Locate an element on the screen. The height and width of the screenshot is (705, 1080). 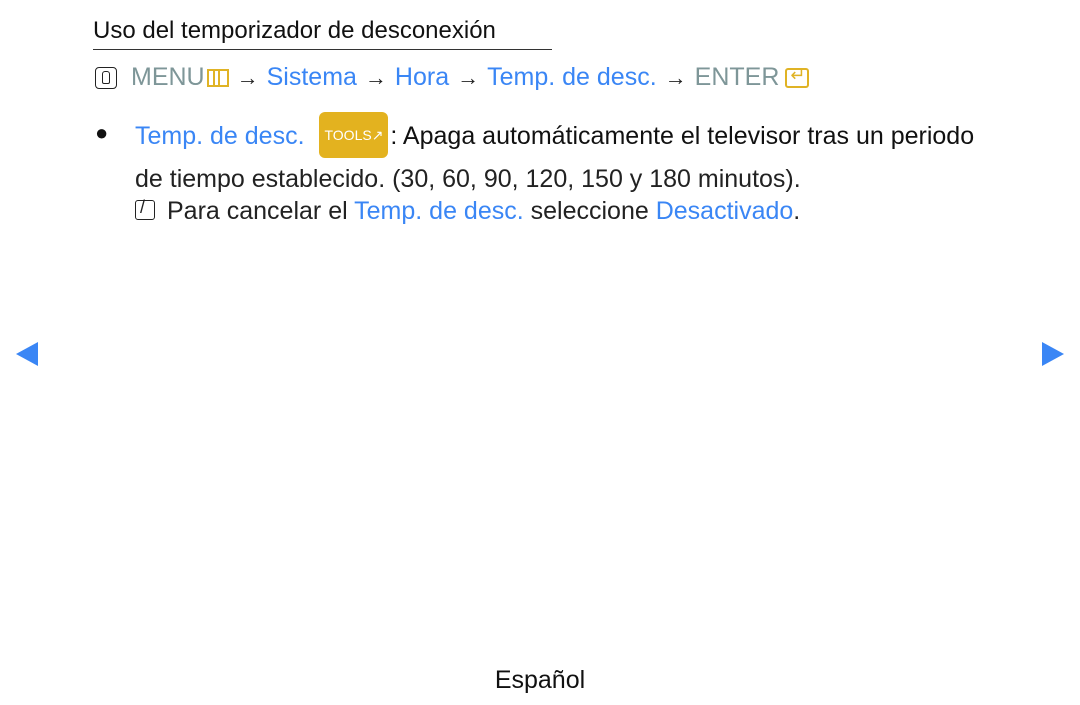
path-menu: MENU is located at coordinates (168, 77).